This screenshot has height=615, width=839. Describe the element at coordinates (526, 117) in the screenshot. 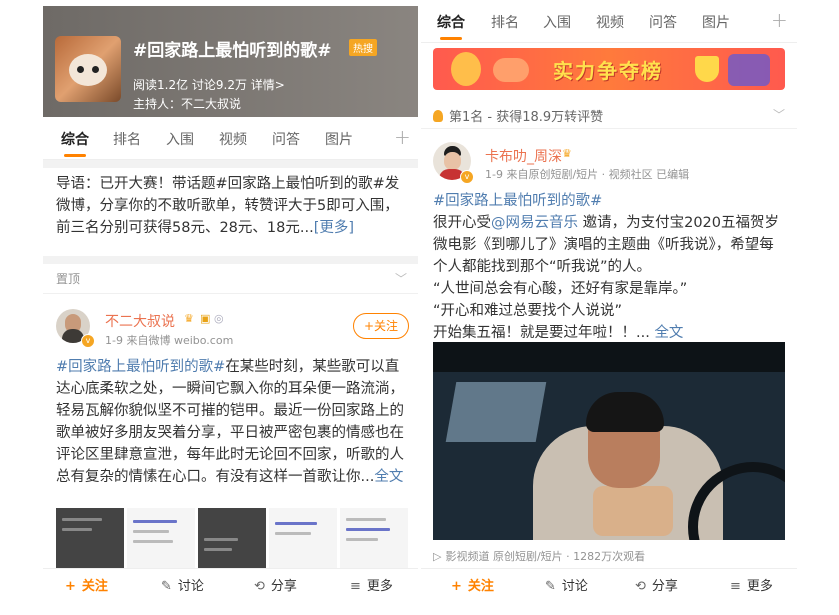

I see `rank-text: 第1名 - 获得18.9万转评赞` at that location.